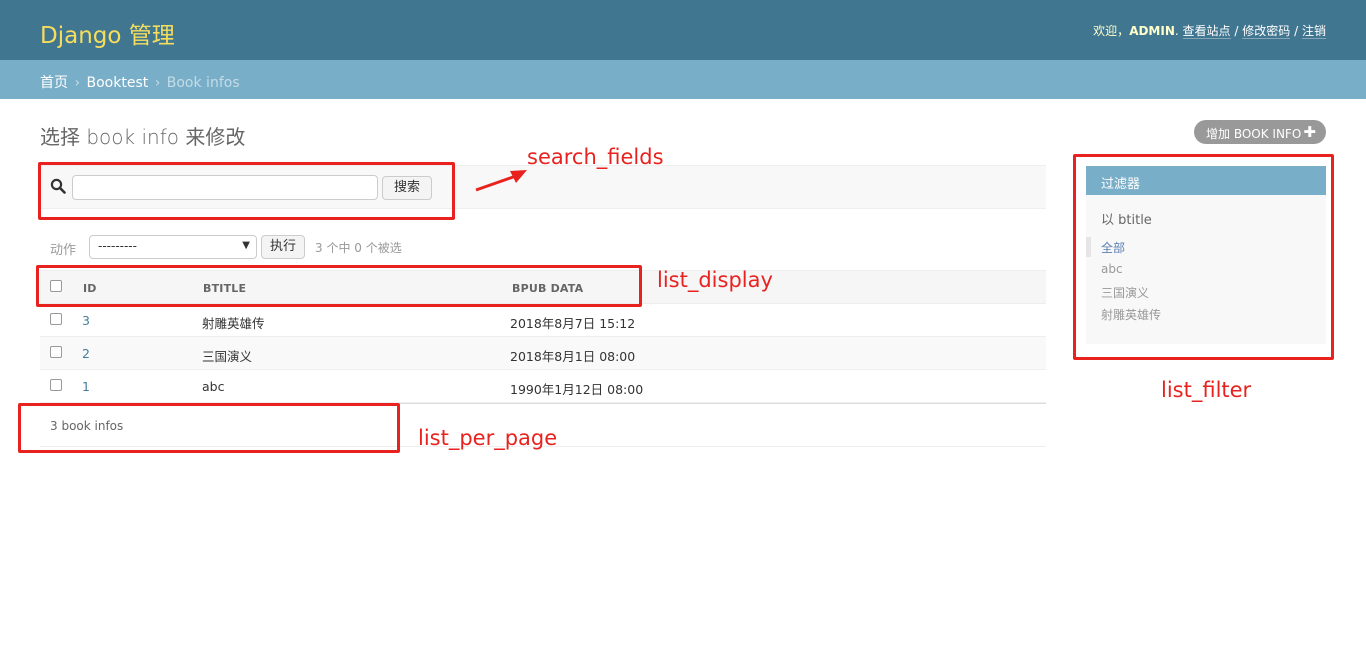 The height and width of the screenshot is (661, 1366). What do you see at coordinates (1206, 390) in the screenshot?
I see `annotation-list-filter: list_filter` at bounding box center [1206, 390].